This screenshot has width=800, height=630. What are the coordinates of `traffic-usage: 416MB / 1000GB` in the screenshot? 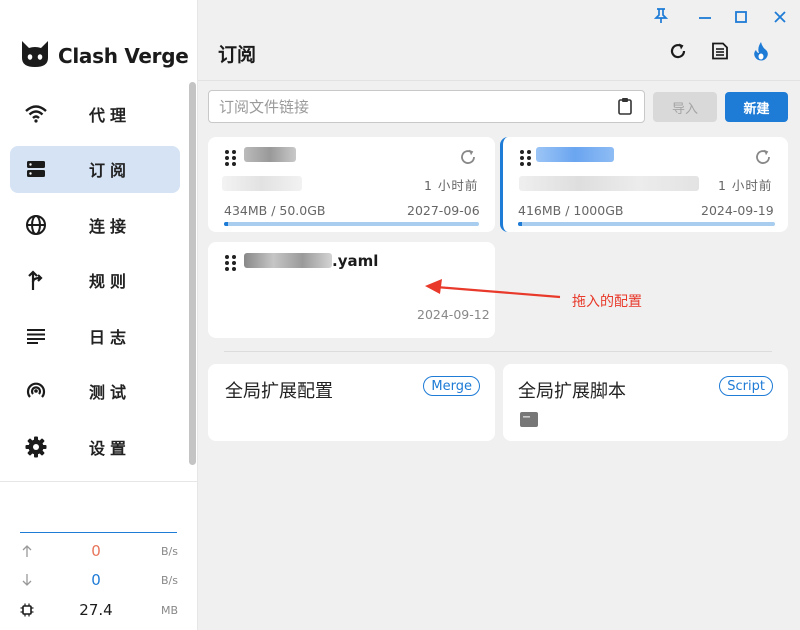 It's located at (571, 210).